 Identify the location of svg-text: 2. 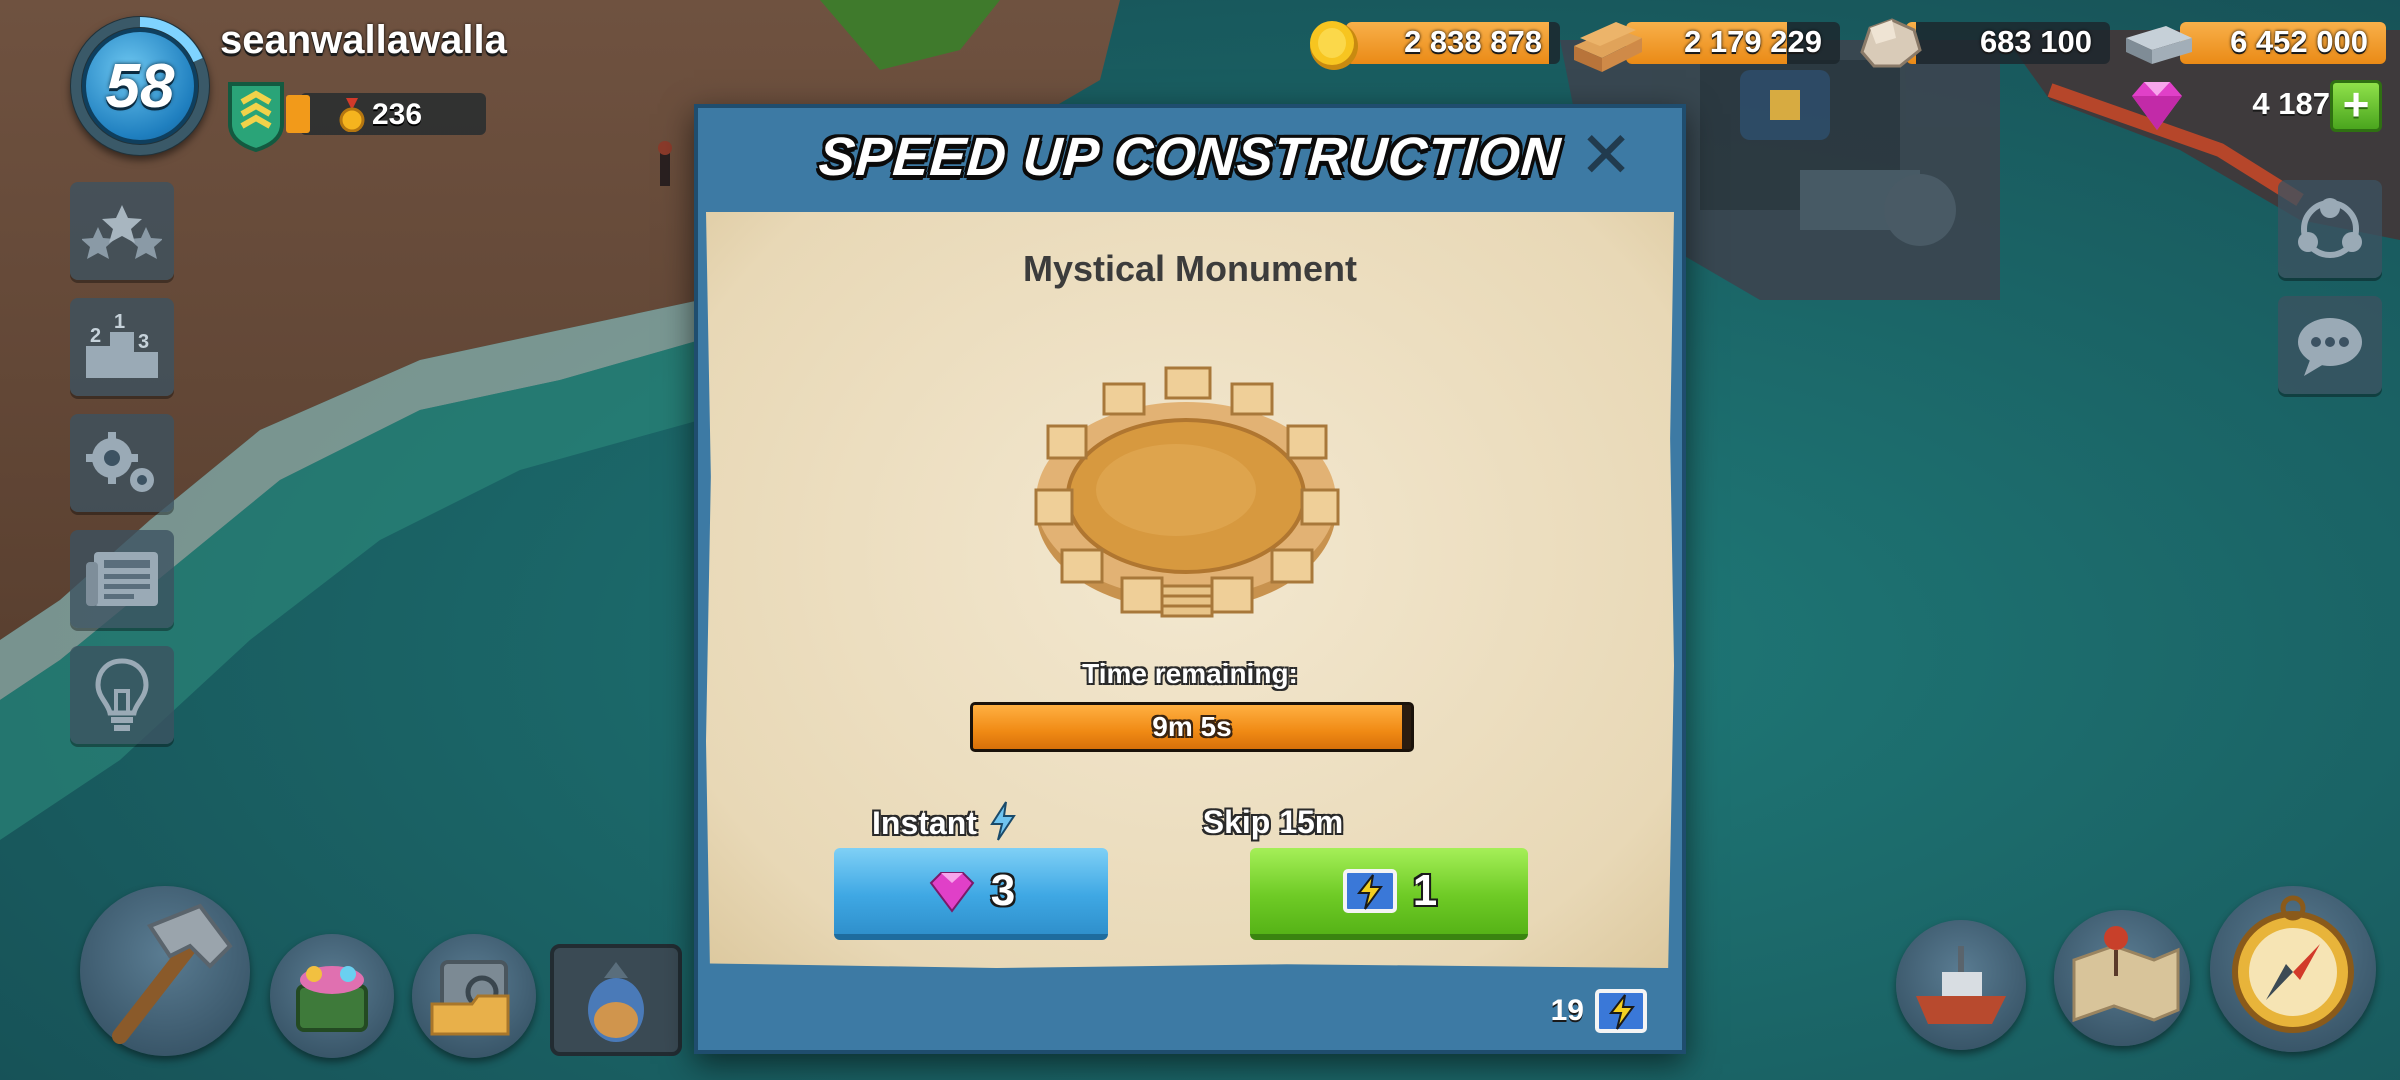
(95, 336).